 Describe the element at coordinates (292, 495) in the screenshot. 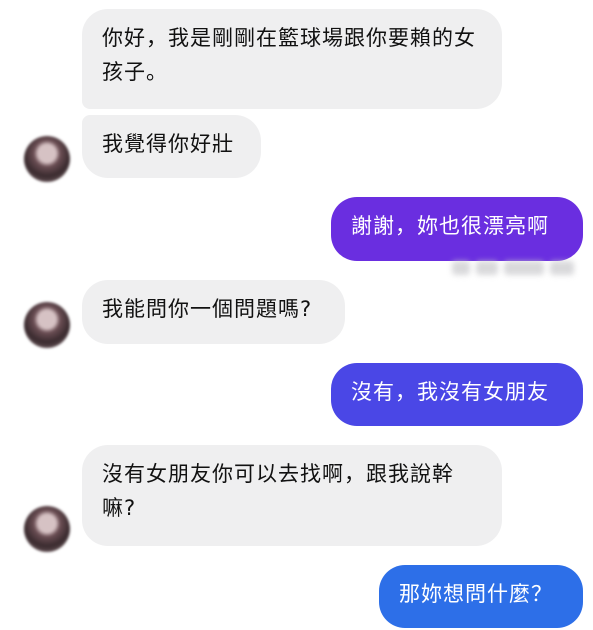

I see `incoming-message: 沒有女朋友你可以去找啊，跟我說幹嘛?` at that location.